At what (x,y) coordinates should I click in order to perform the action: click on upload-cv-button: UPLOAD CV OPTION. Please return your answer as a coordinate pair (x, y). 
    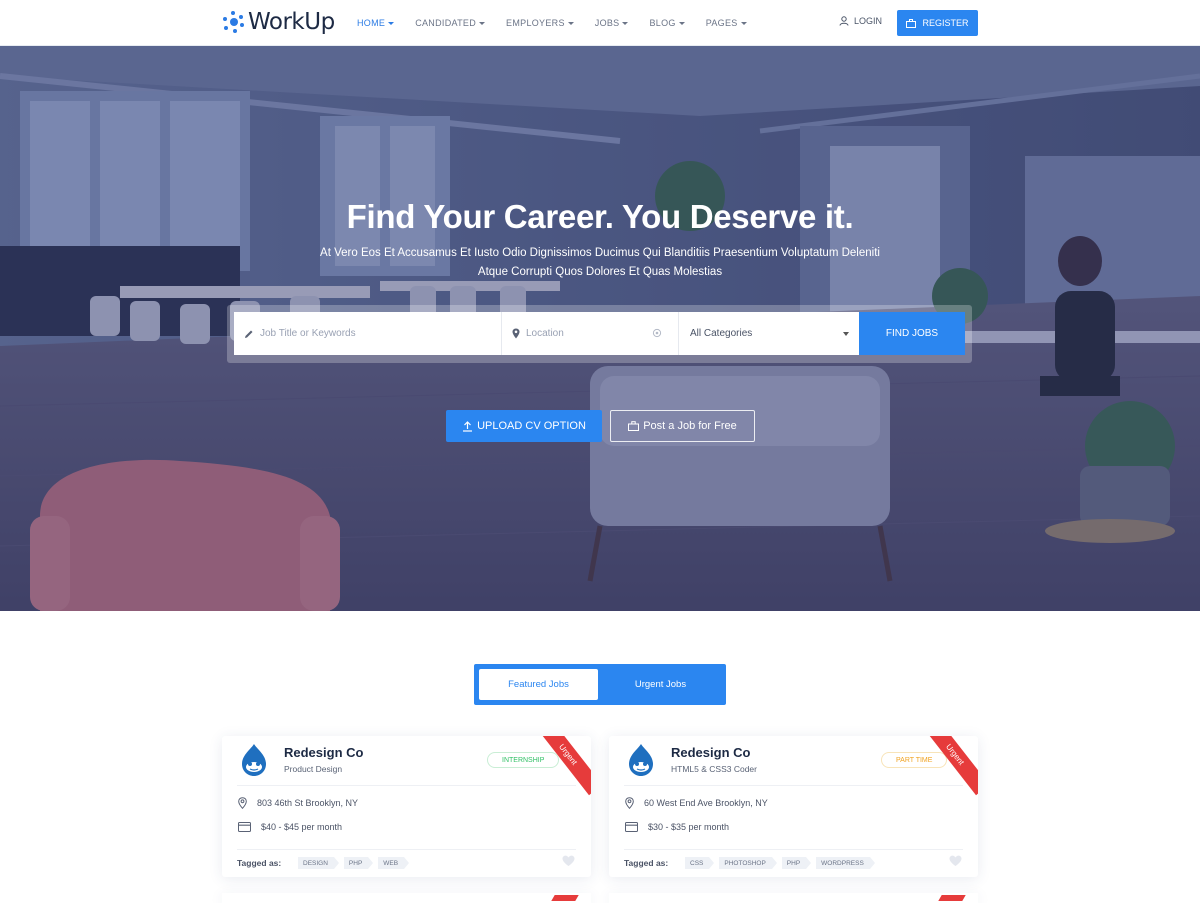
    Looking at the image, I should click on (524, 426).